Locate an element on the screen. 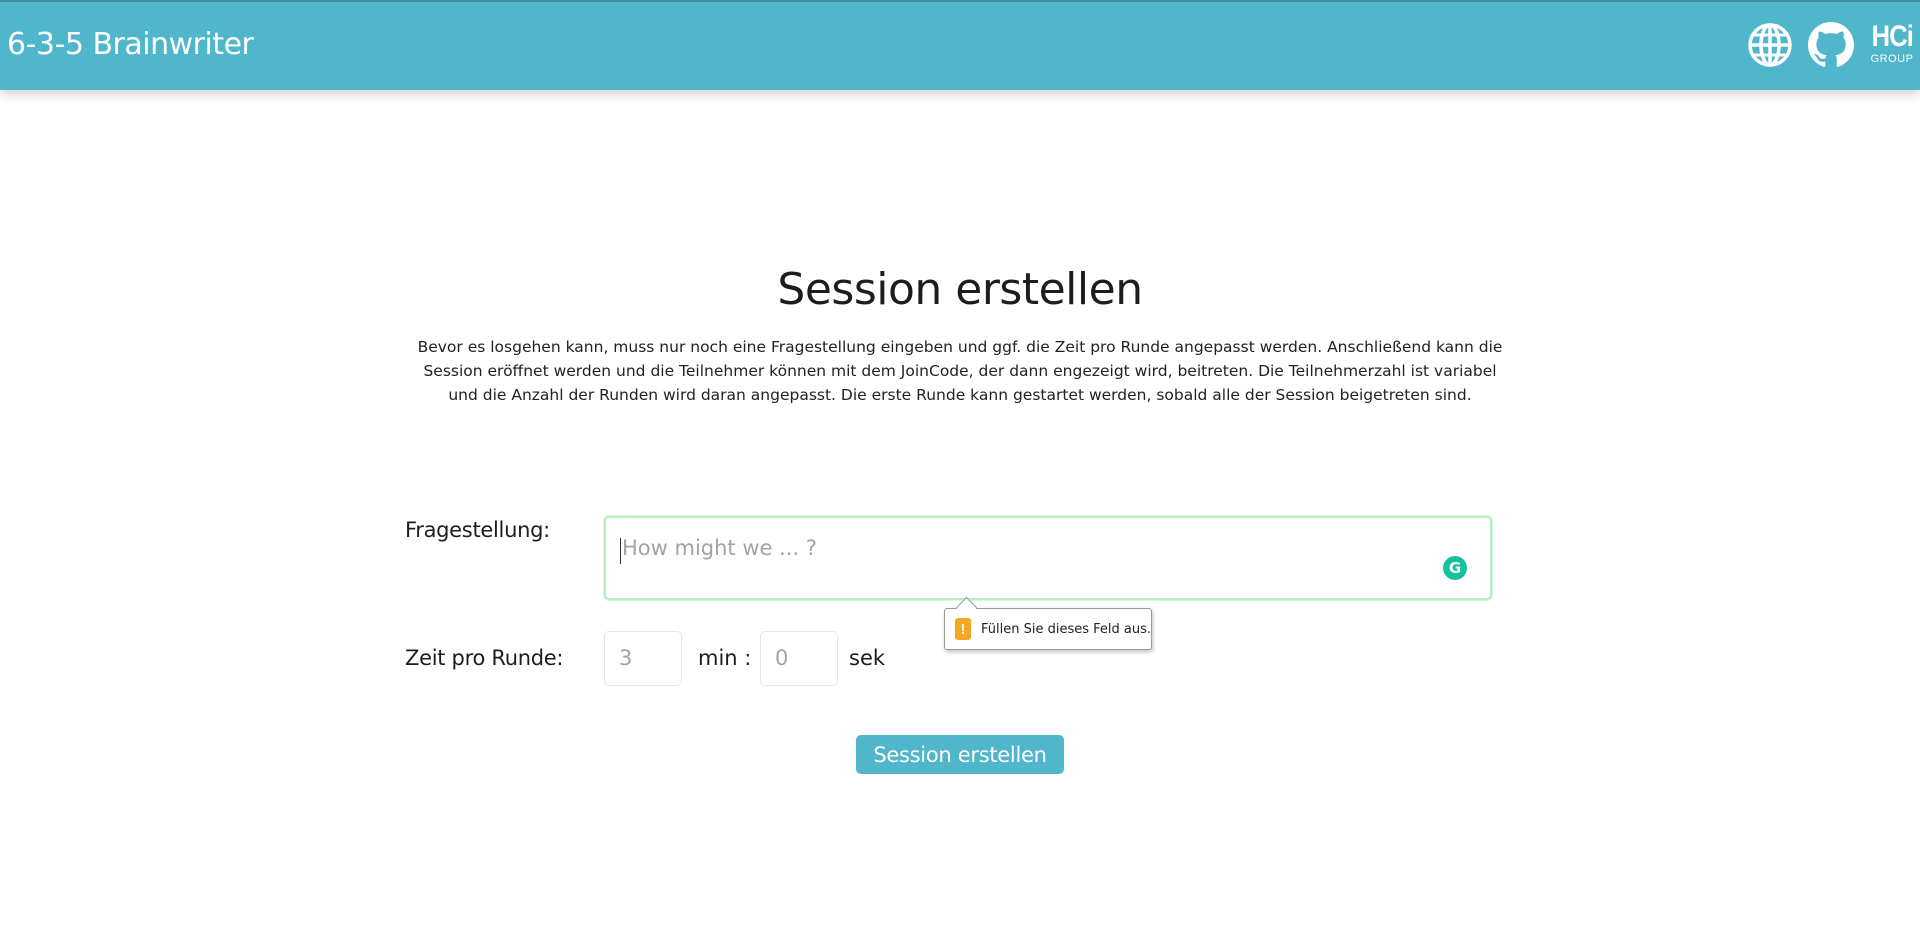 The width and height of the screenshot is (1920, 930). hci-logo-subtext: GROUP is located at coordinates (1892, 59).